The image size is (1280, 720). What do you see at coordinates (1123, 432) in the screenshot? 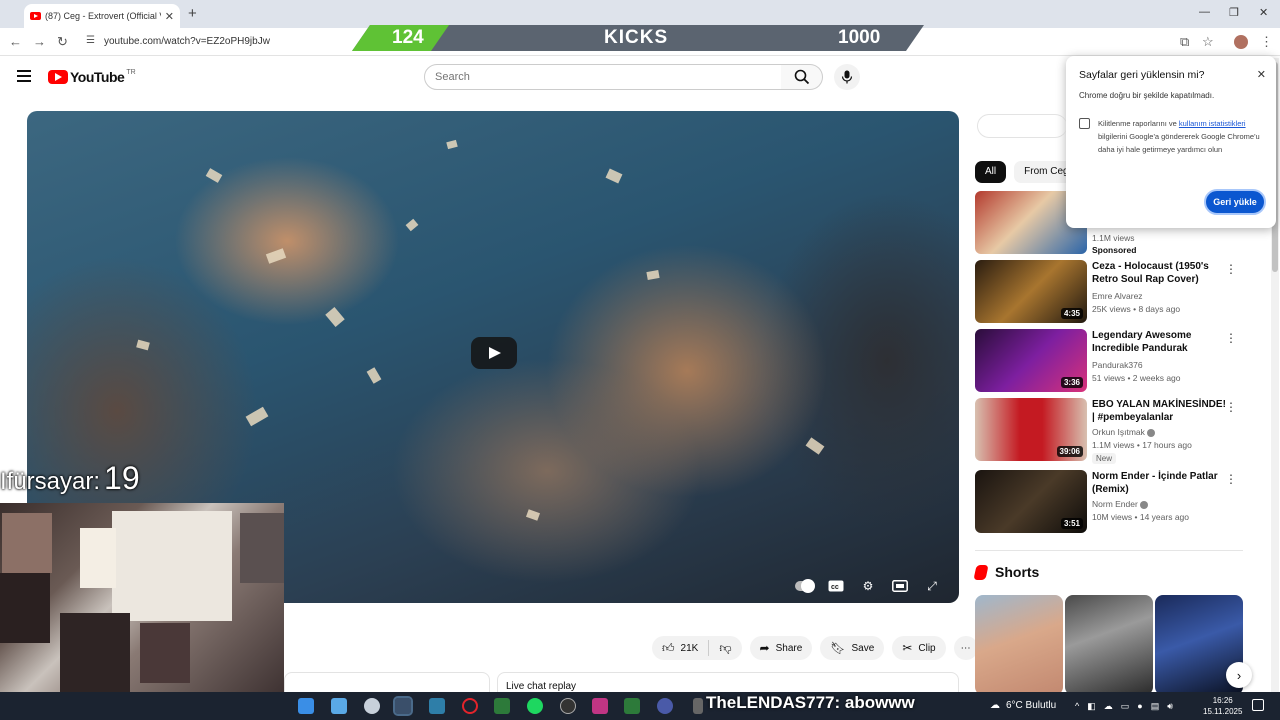
I see `channel-name: Orkun Işıtmak` at bounding box center [1123, 432].